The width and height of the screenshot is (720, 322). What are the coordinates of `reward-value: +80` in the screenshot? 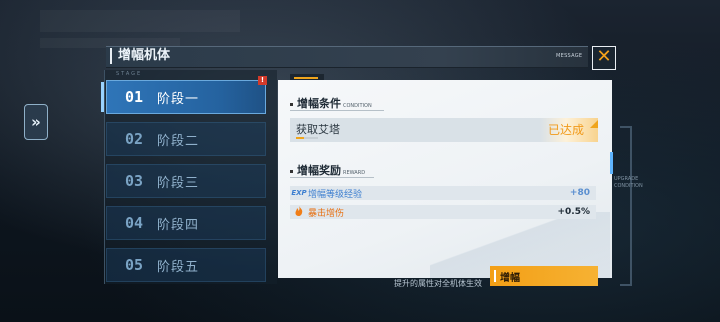 It's located at (579, 193).